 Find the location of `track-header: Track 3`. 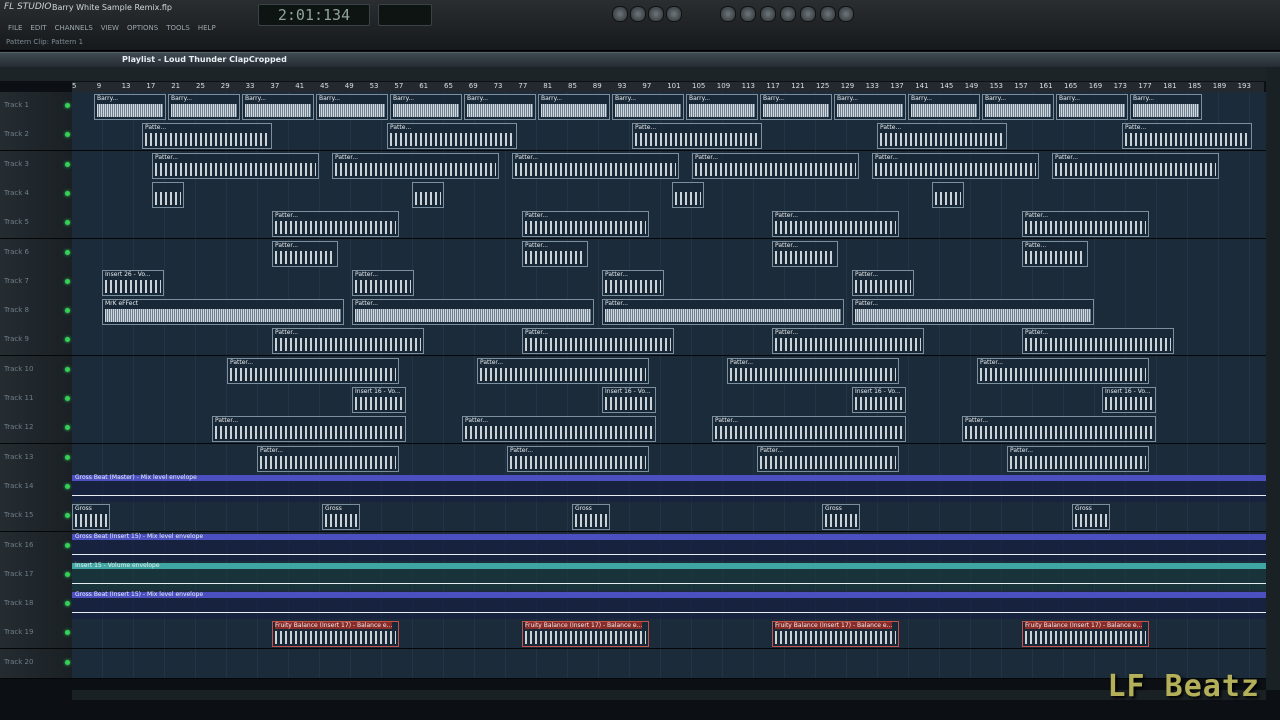

track-header: Track 3 is located at coordinates (36, 165).